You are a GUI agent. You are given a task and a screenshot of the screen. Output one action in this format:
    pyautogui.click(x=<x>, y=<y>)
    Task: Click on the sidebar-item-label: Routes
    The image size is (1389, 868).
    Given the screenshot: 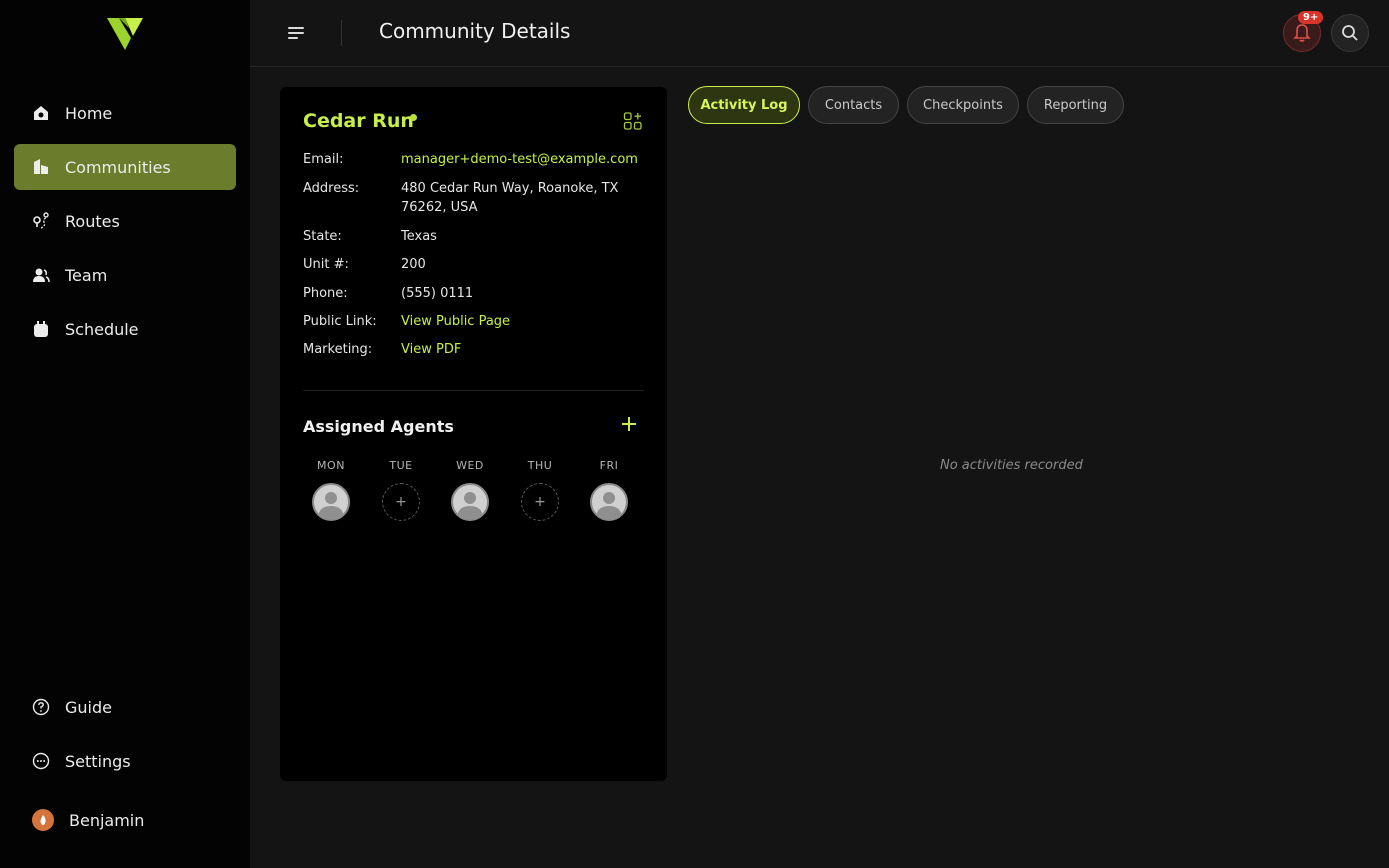 What is the action you would take?
    pyautogui.click(x=92, y=221)
    